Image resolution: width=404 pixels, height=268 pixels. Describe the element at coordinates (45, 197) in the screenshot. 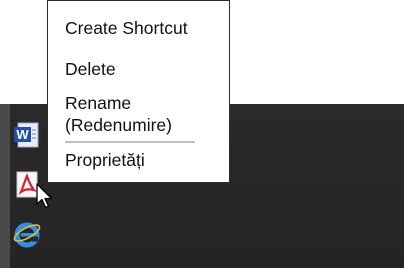

I see `mouse-pointer-icon` at that location.